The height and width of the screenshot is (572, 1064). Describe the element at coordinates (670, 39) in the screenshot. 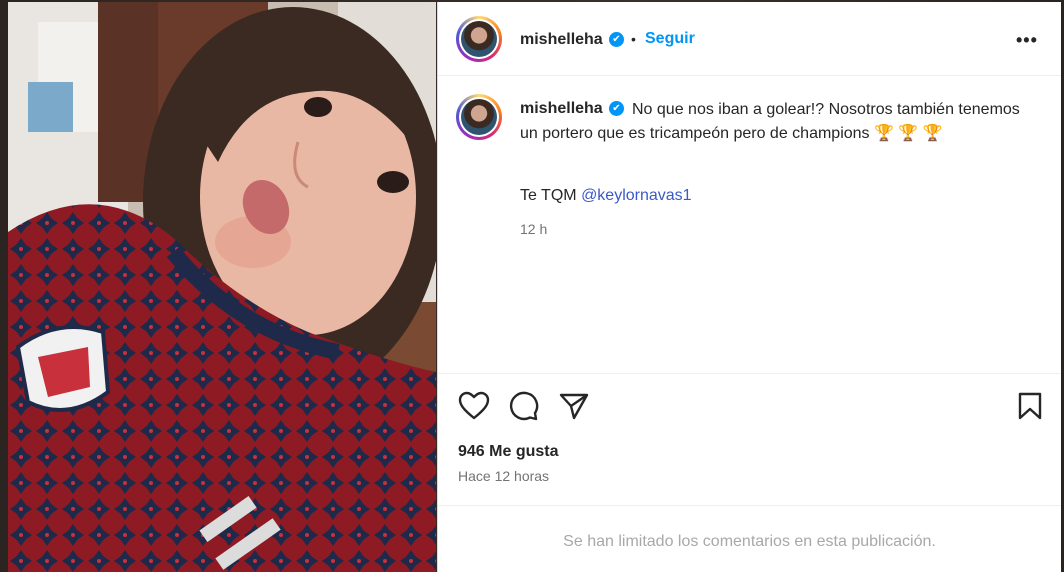

I see `follow-button: Seguir` at that location.